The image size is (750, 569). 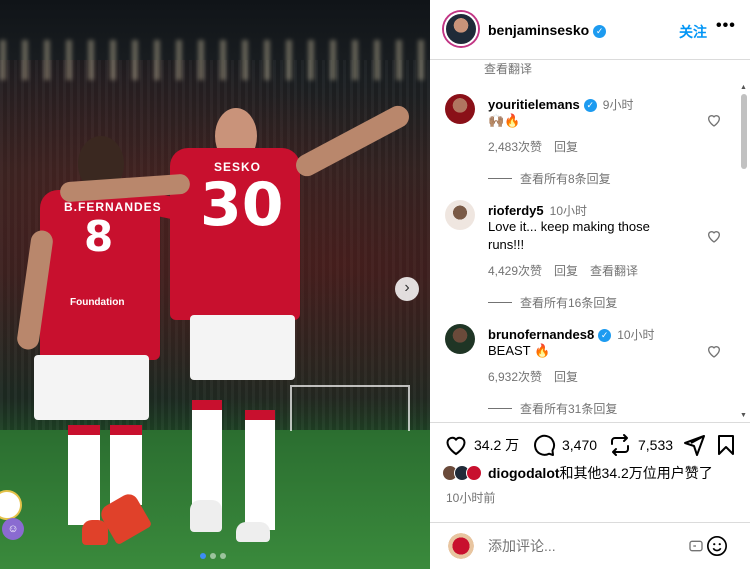 I want to click on send-icon, so click(x=694, y=445).